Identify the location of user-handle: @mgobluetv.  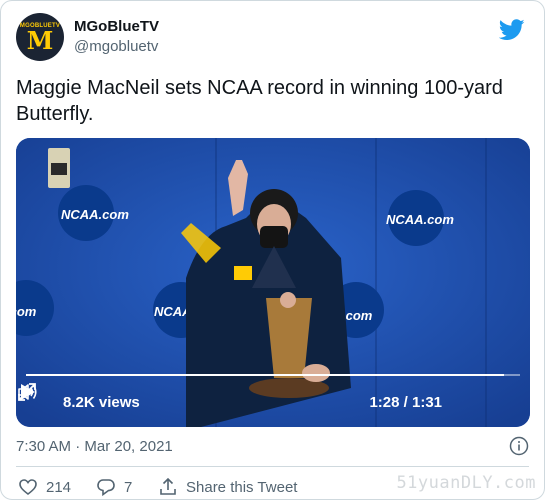
(116, 47).